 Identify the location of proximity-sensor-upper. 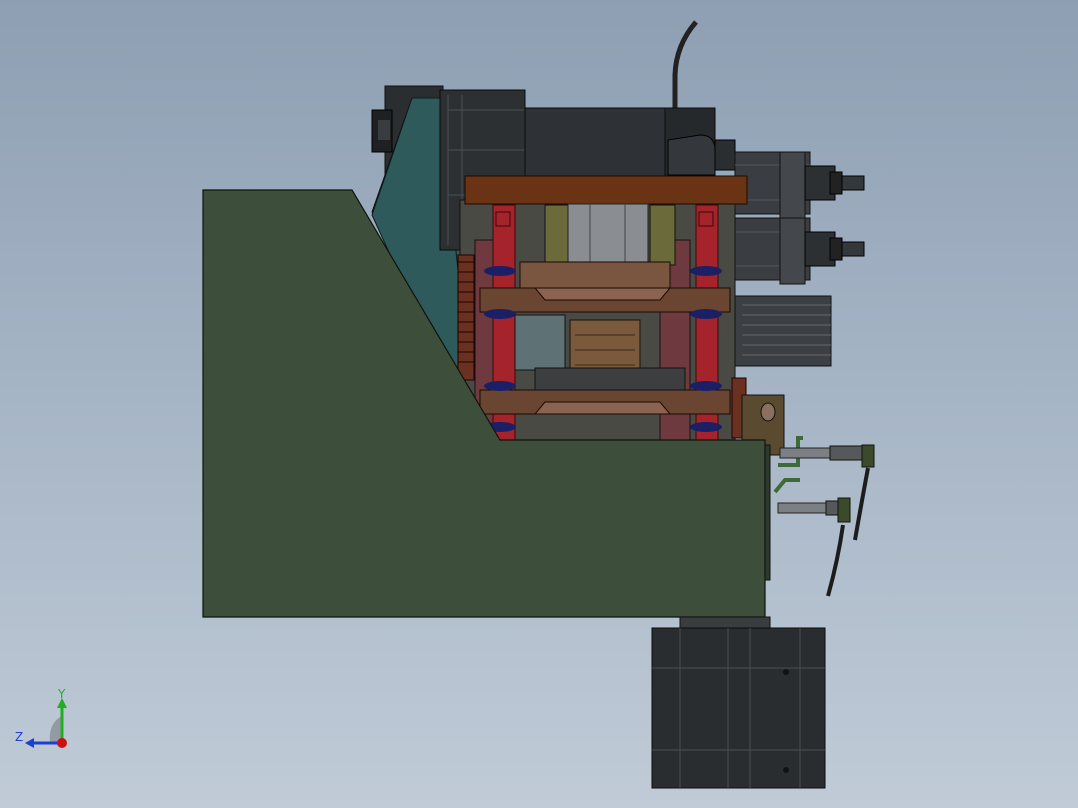
(826, 488).